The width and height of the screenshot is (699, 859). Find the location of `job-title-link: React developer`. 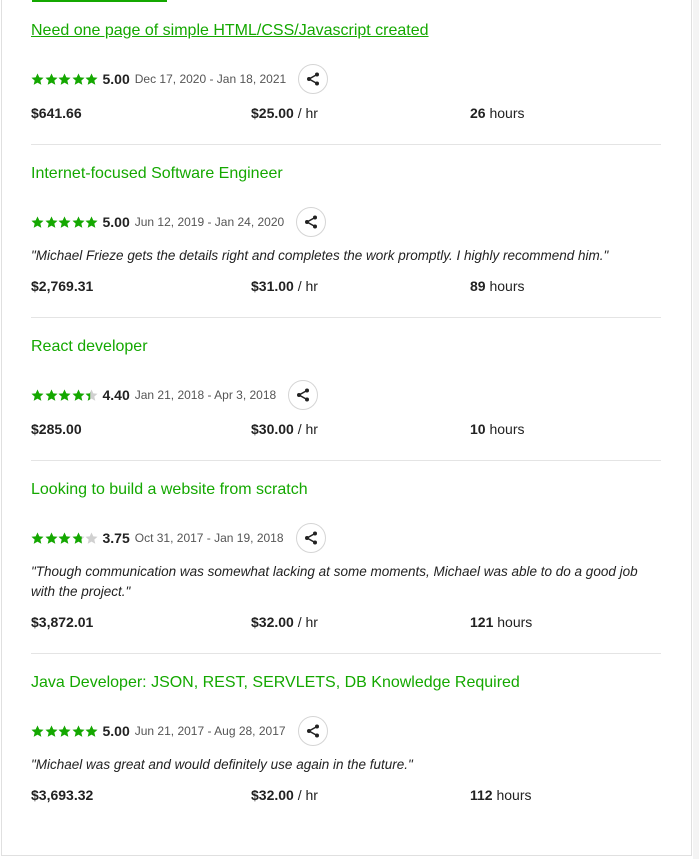

job-title-link: React developer is located at coordinates (89, 347).